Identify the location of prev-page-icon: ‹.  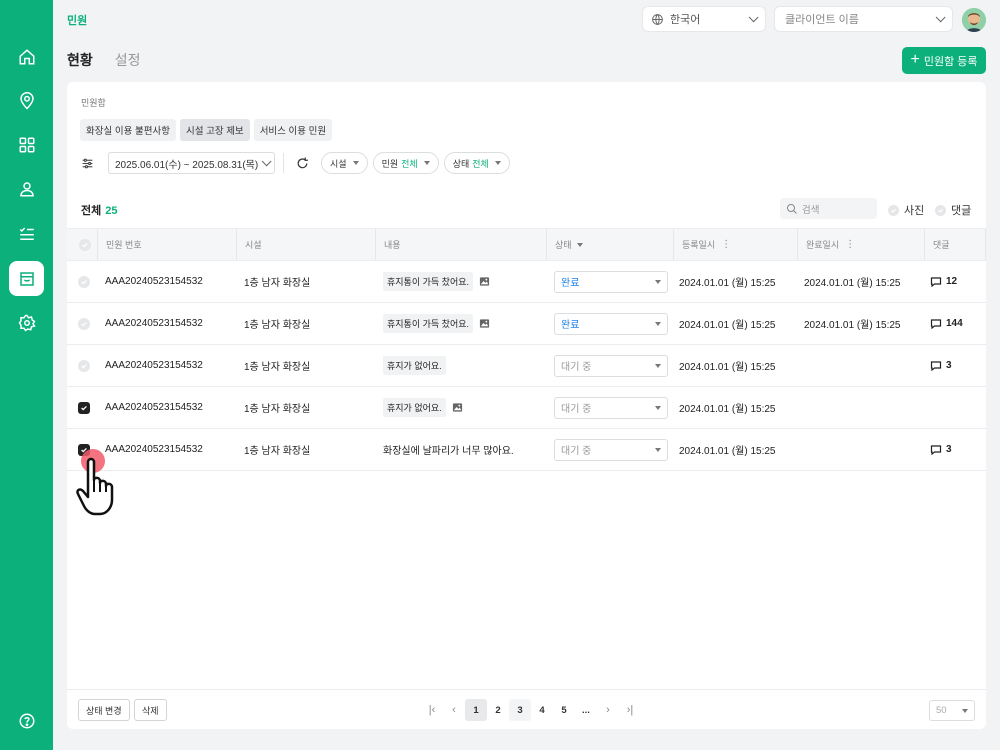
(454, 710).